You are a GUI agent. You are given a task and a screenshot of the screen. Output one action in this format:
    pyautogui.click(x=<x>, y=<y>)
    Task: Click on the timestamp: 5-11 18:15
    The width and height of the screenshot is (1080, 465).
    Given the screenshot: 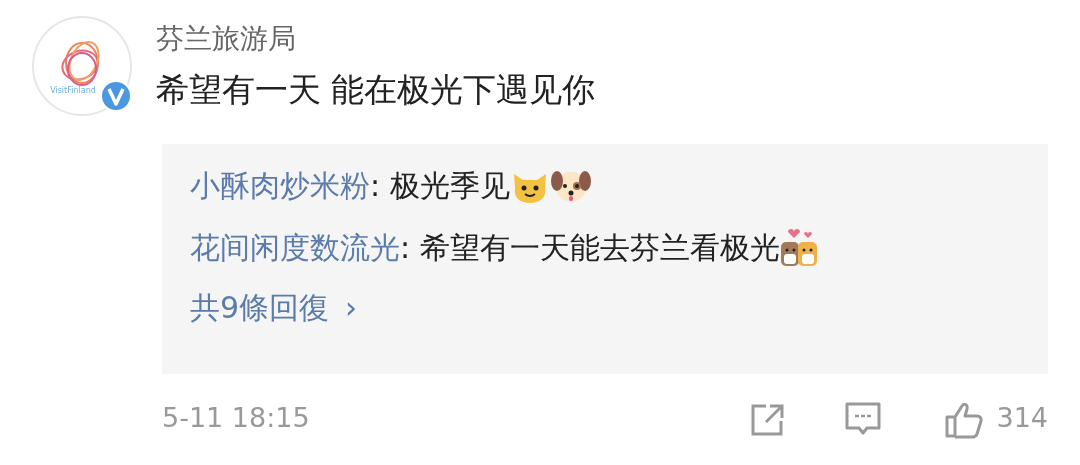 What is the action you would take?
    pyautogui.click(x=236, y=418)
    